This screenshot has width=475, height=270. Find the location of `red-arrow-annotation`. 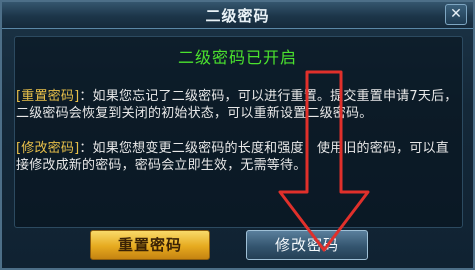

red-arrow-annotation is located at coordinates (324, 161).